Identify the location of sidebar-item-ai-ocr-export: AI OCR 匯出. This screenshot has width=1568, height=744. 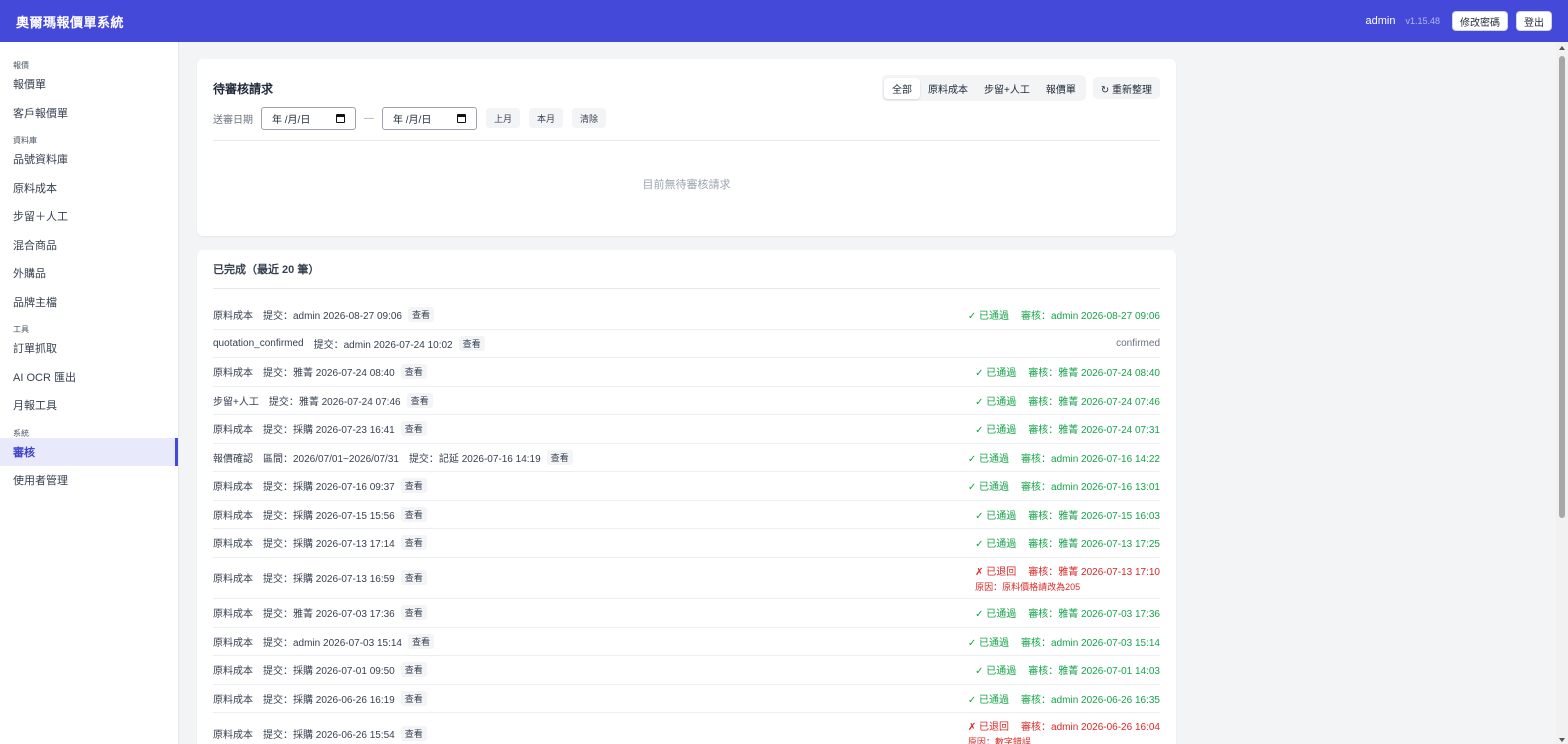
(89, 377).